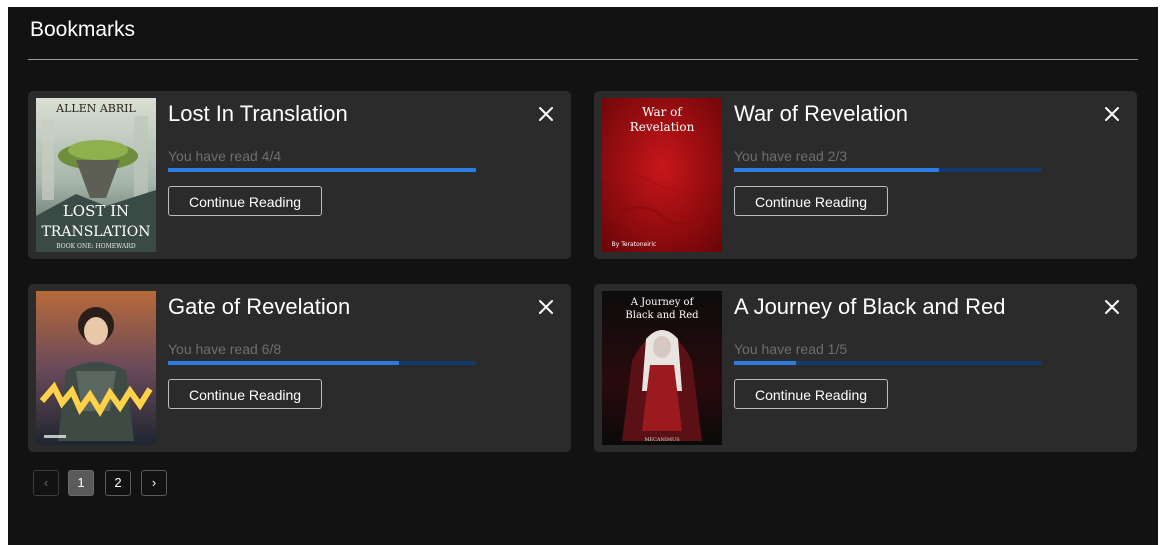 This screenshot has height=545, width=1162. I want to click on title-divider, so click(583, 59).